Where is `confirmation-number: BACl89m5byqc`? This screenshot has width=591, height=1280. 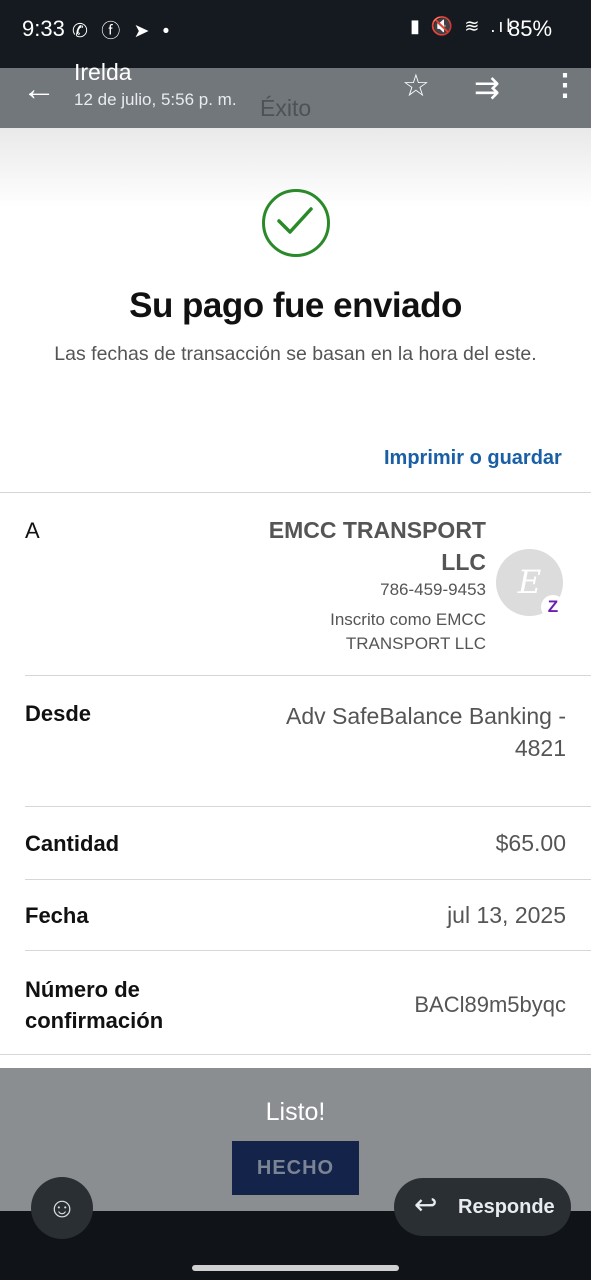
confirmation-number: BACl89m5byqc is located at coordinates (490, 1004).